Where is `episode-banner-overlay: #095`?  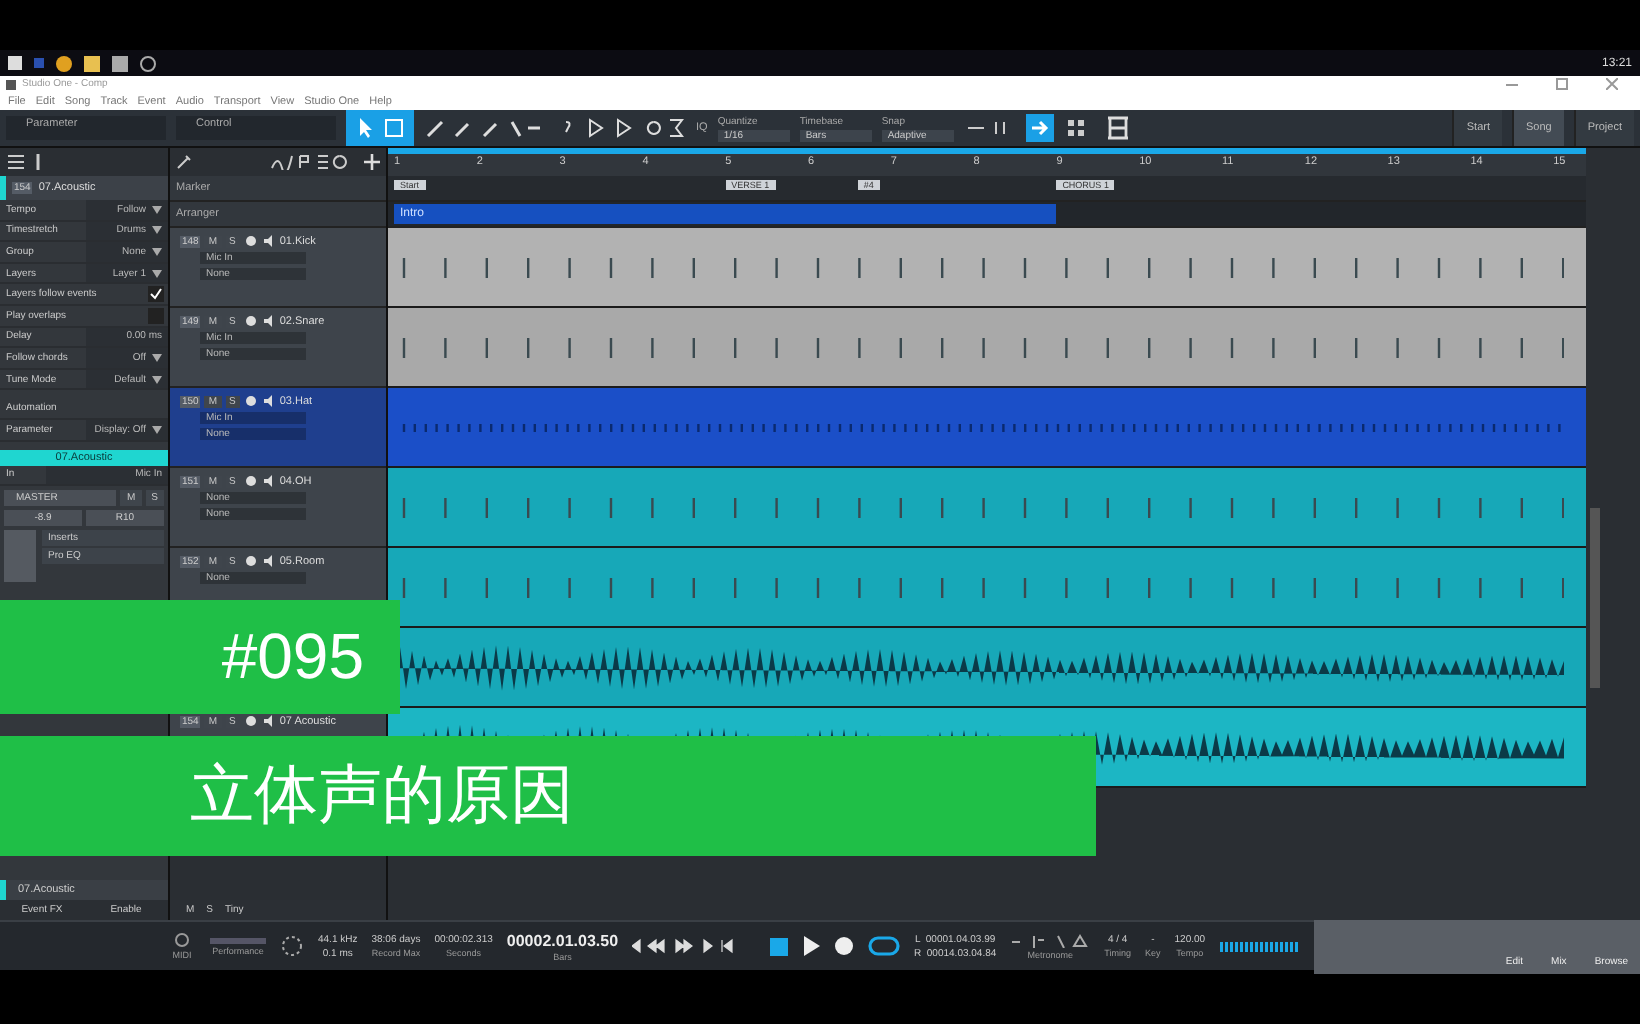
episode-banner-overlay: #095 is located at coordinates (200, 657).